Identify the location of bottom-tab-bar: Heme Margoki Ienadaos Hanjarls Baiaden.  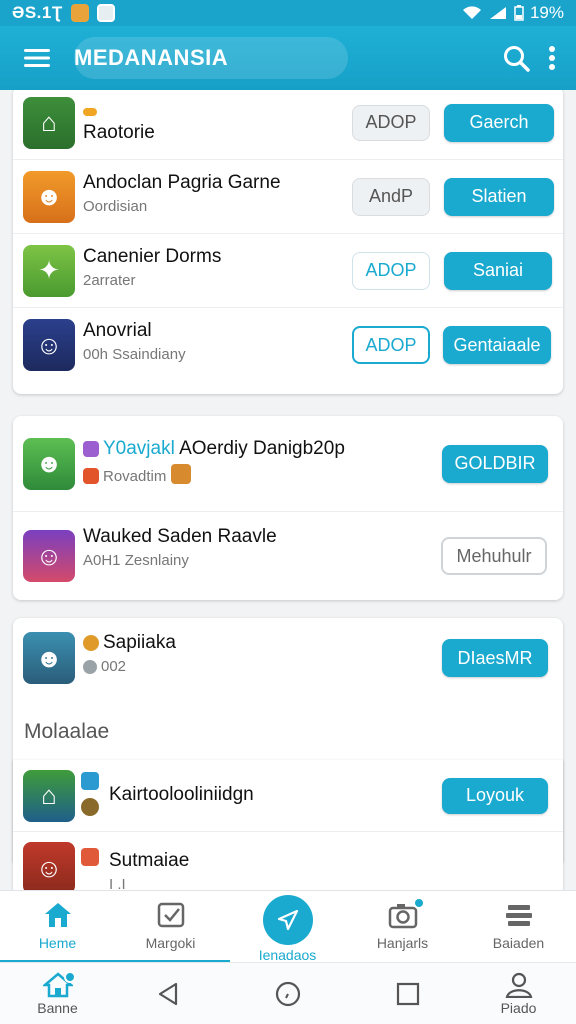
(288, 926).